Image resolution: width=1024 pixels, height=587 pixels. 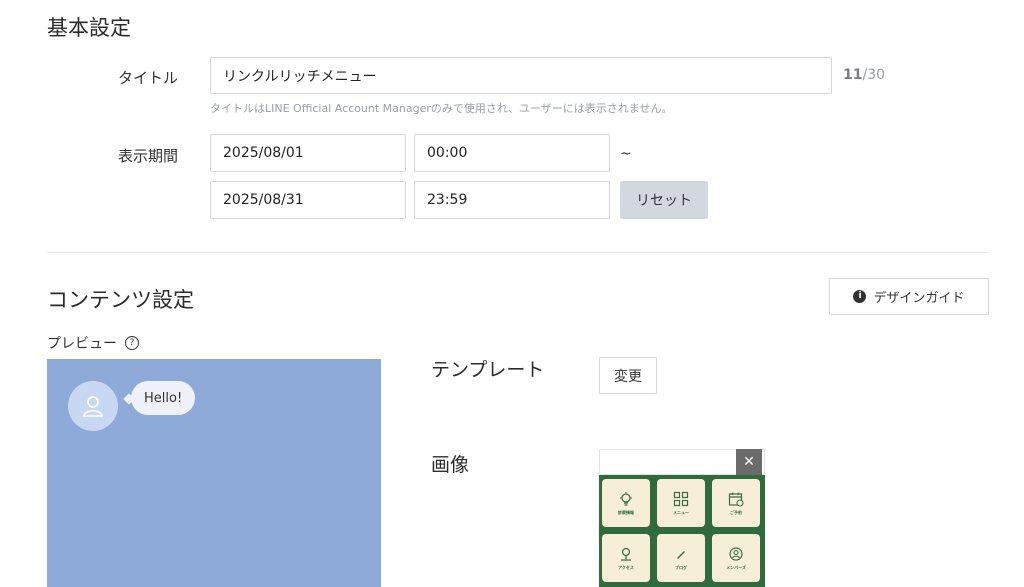 What do you see at coordinates (148, 156) in the screenshot?
I see `display-period-label: 表示期間` at bounding box center [148, 156].